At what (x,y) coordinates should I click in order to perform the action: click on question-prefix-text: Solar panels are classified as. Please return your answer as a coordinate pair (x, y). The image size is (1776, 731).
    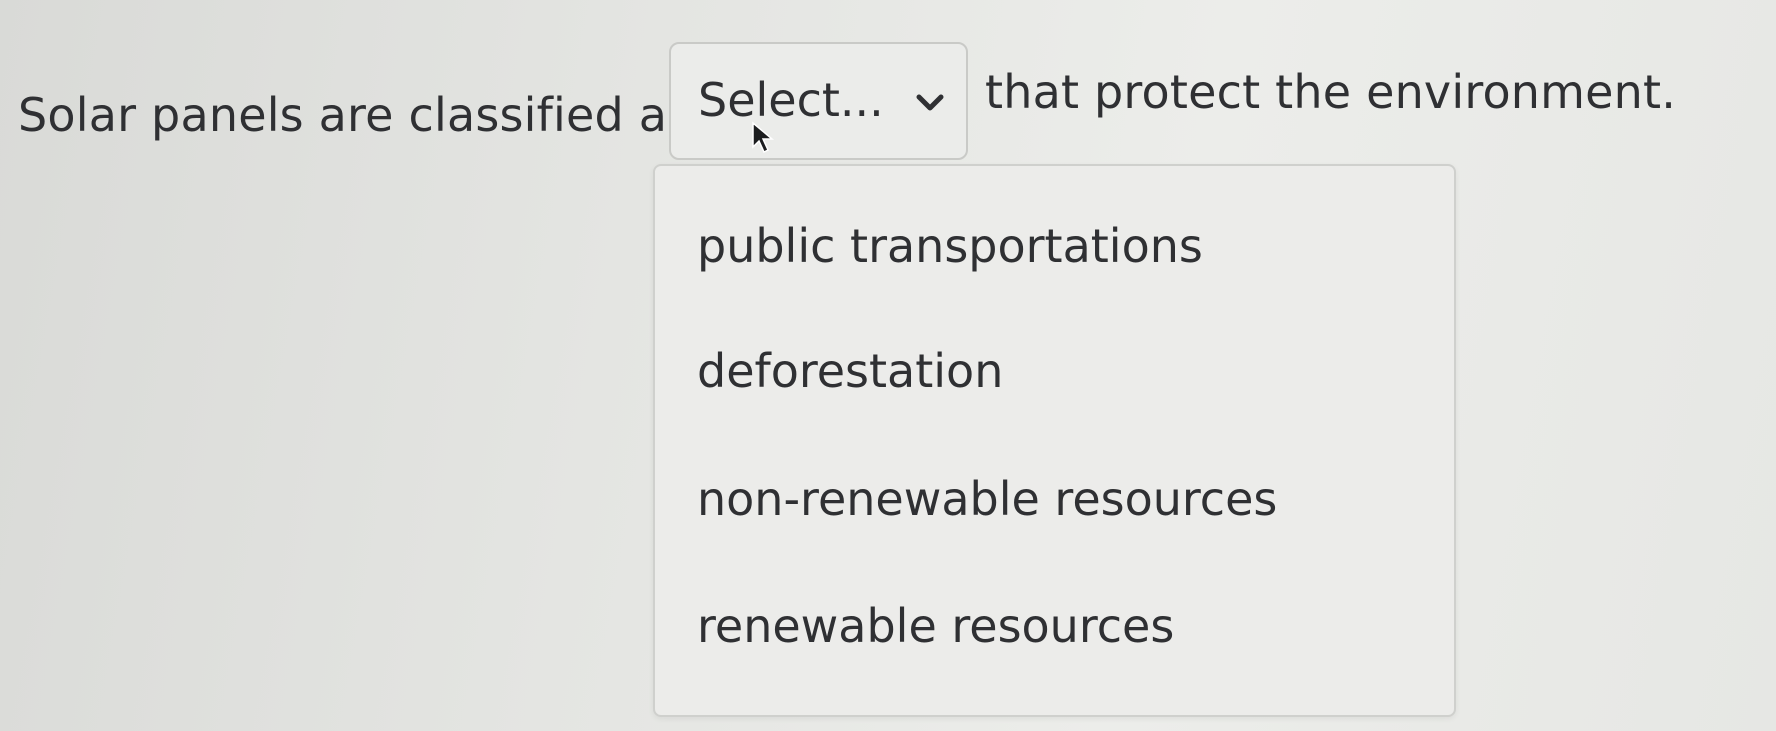
    Looking at the image, I should click on (355, 115).